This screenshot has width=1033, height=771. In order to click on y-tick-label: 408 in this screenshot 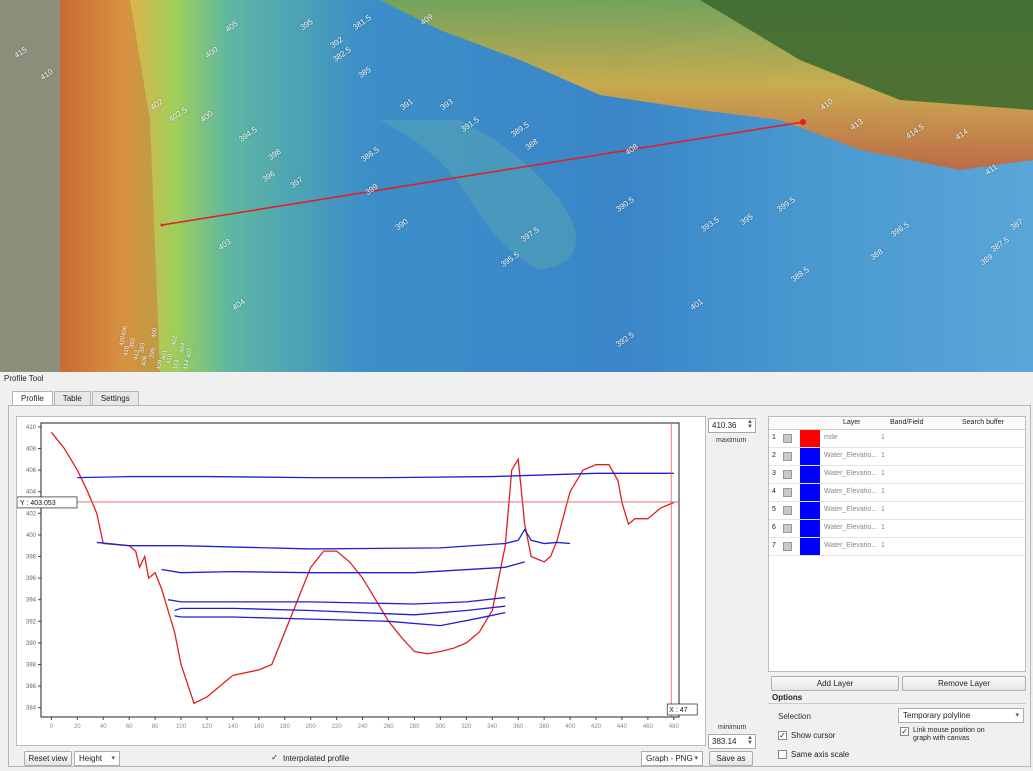, I will do `click(31, 449)`.